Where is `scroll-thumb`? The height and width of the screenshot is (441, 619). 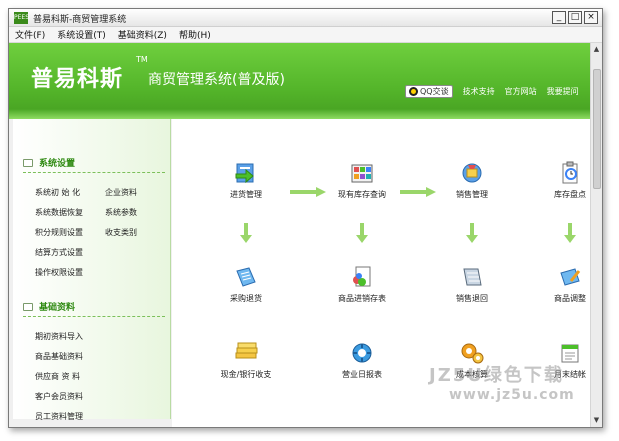
scroll-thumb is located at coordinates (597, 129).